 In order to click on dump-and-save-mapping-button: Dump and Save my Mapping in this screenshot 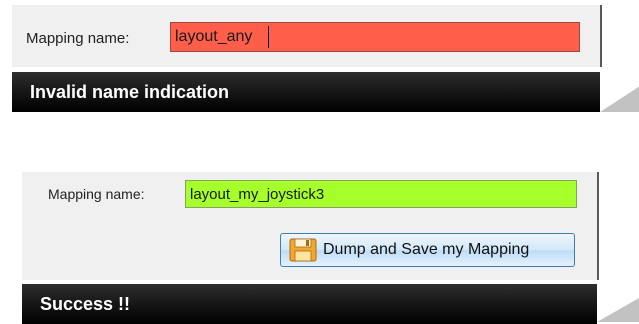, I will do `click(427, 250)`.